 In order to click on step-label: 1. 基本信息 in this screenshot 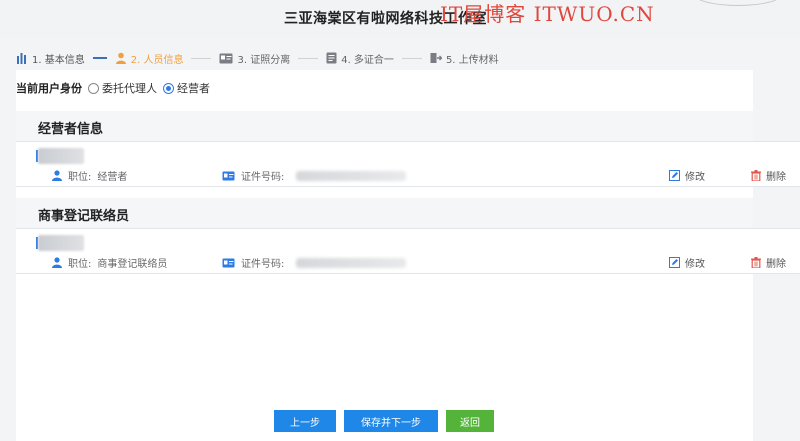, I will do `click(58, 60)`.